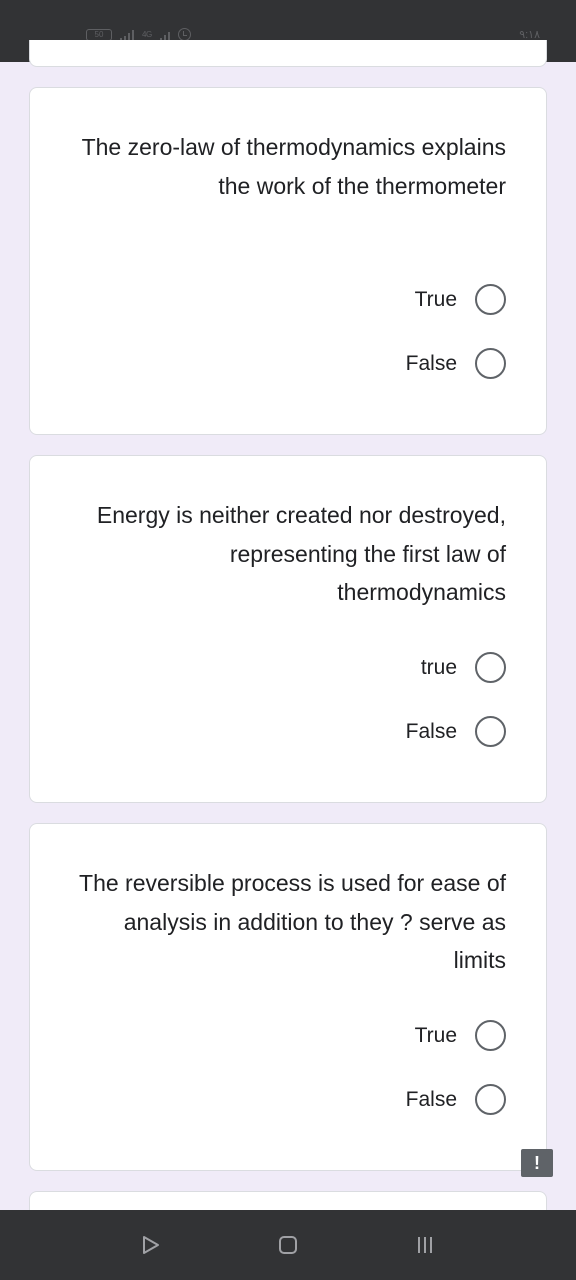 The width and height of the screenshot is (576, 1280). Describe the element at coordinates (463, 667) in the screenshot. I see `option-true: true` at that location.